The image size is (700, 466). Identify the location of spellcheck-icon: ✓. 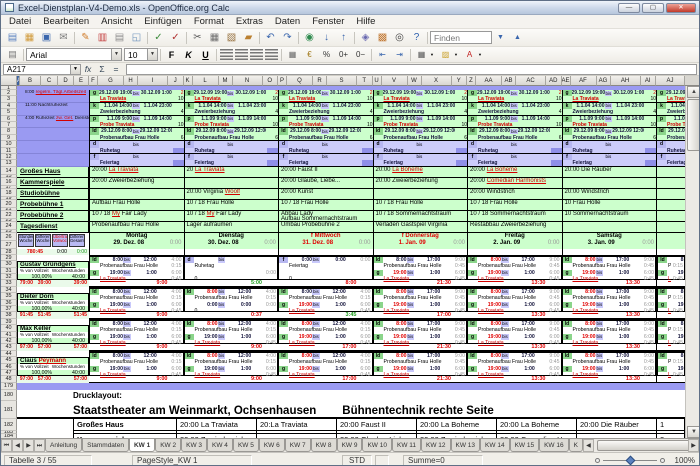
(158, 37).